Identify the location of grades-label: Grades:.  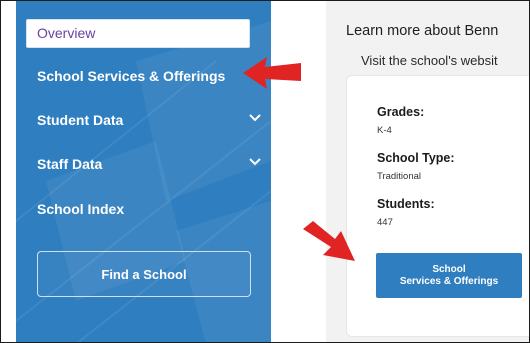
(401, 112).